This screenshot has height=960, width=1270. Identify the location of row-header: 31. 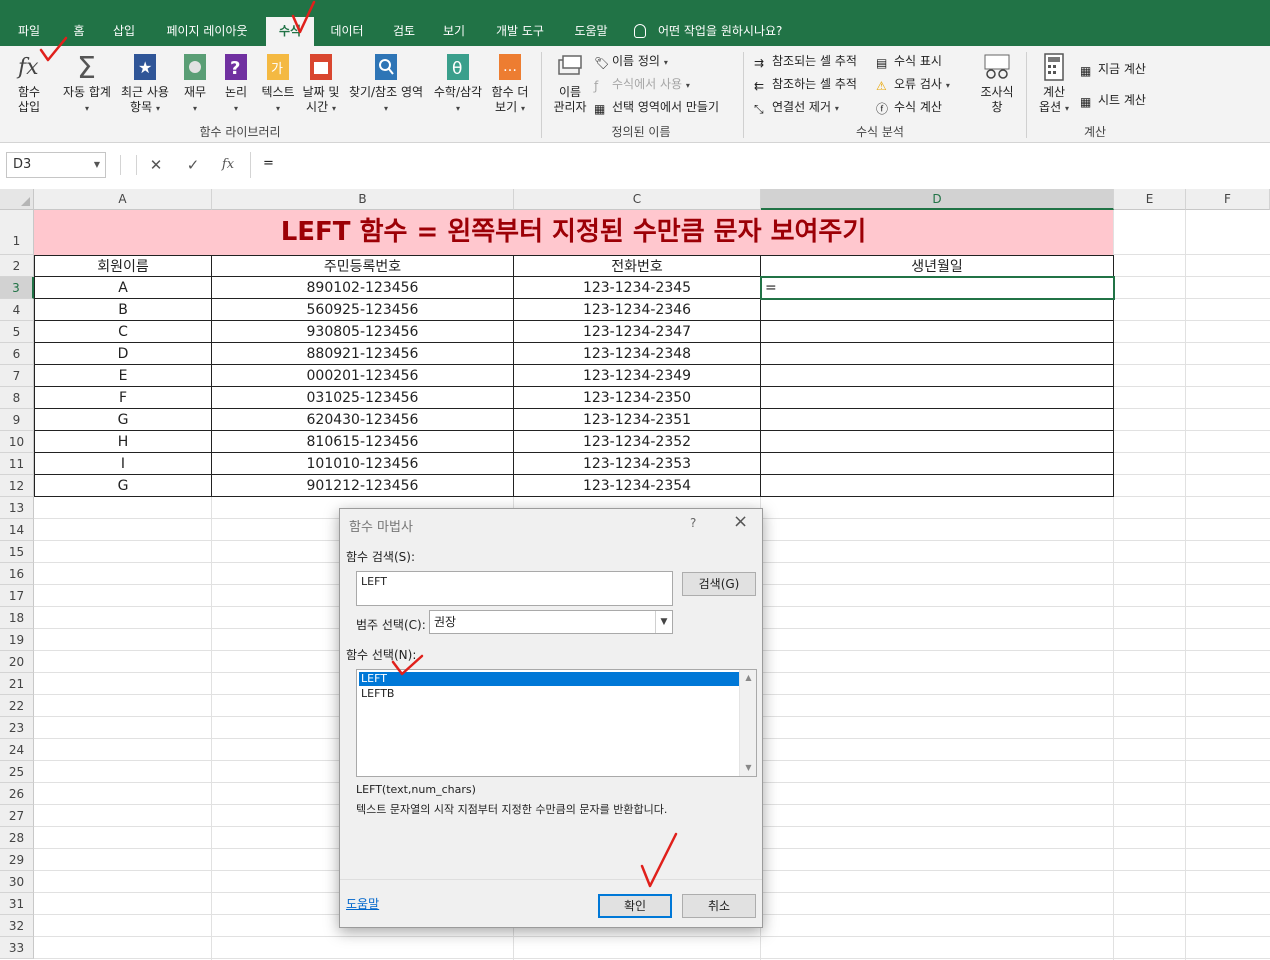
(17, 904).